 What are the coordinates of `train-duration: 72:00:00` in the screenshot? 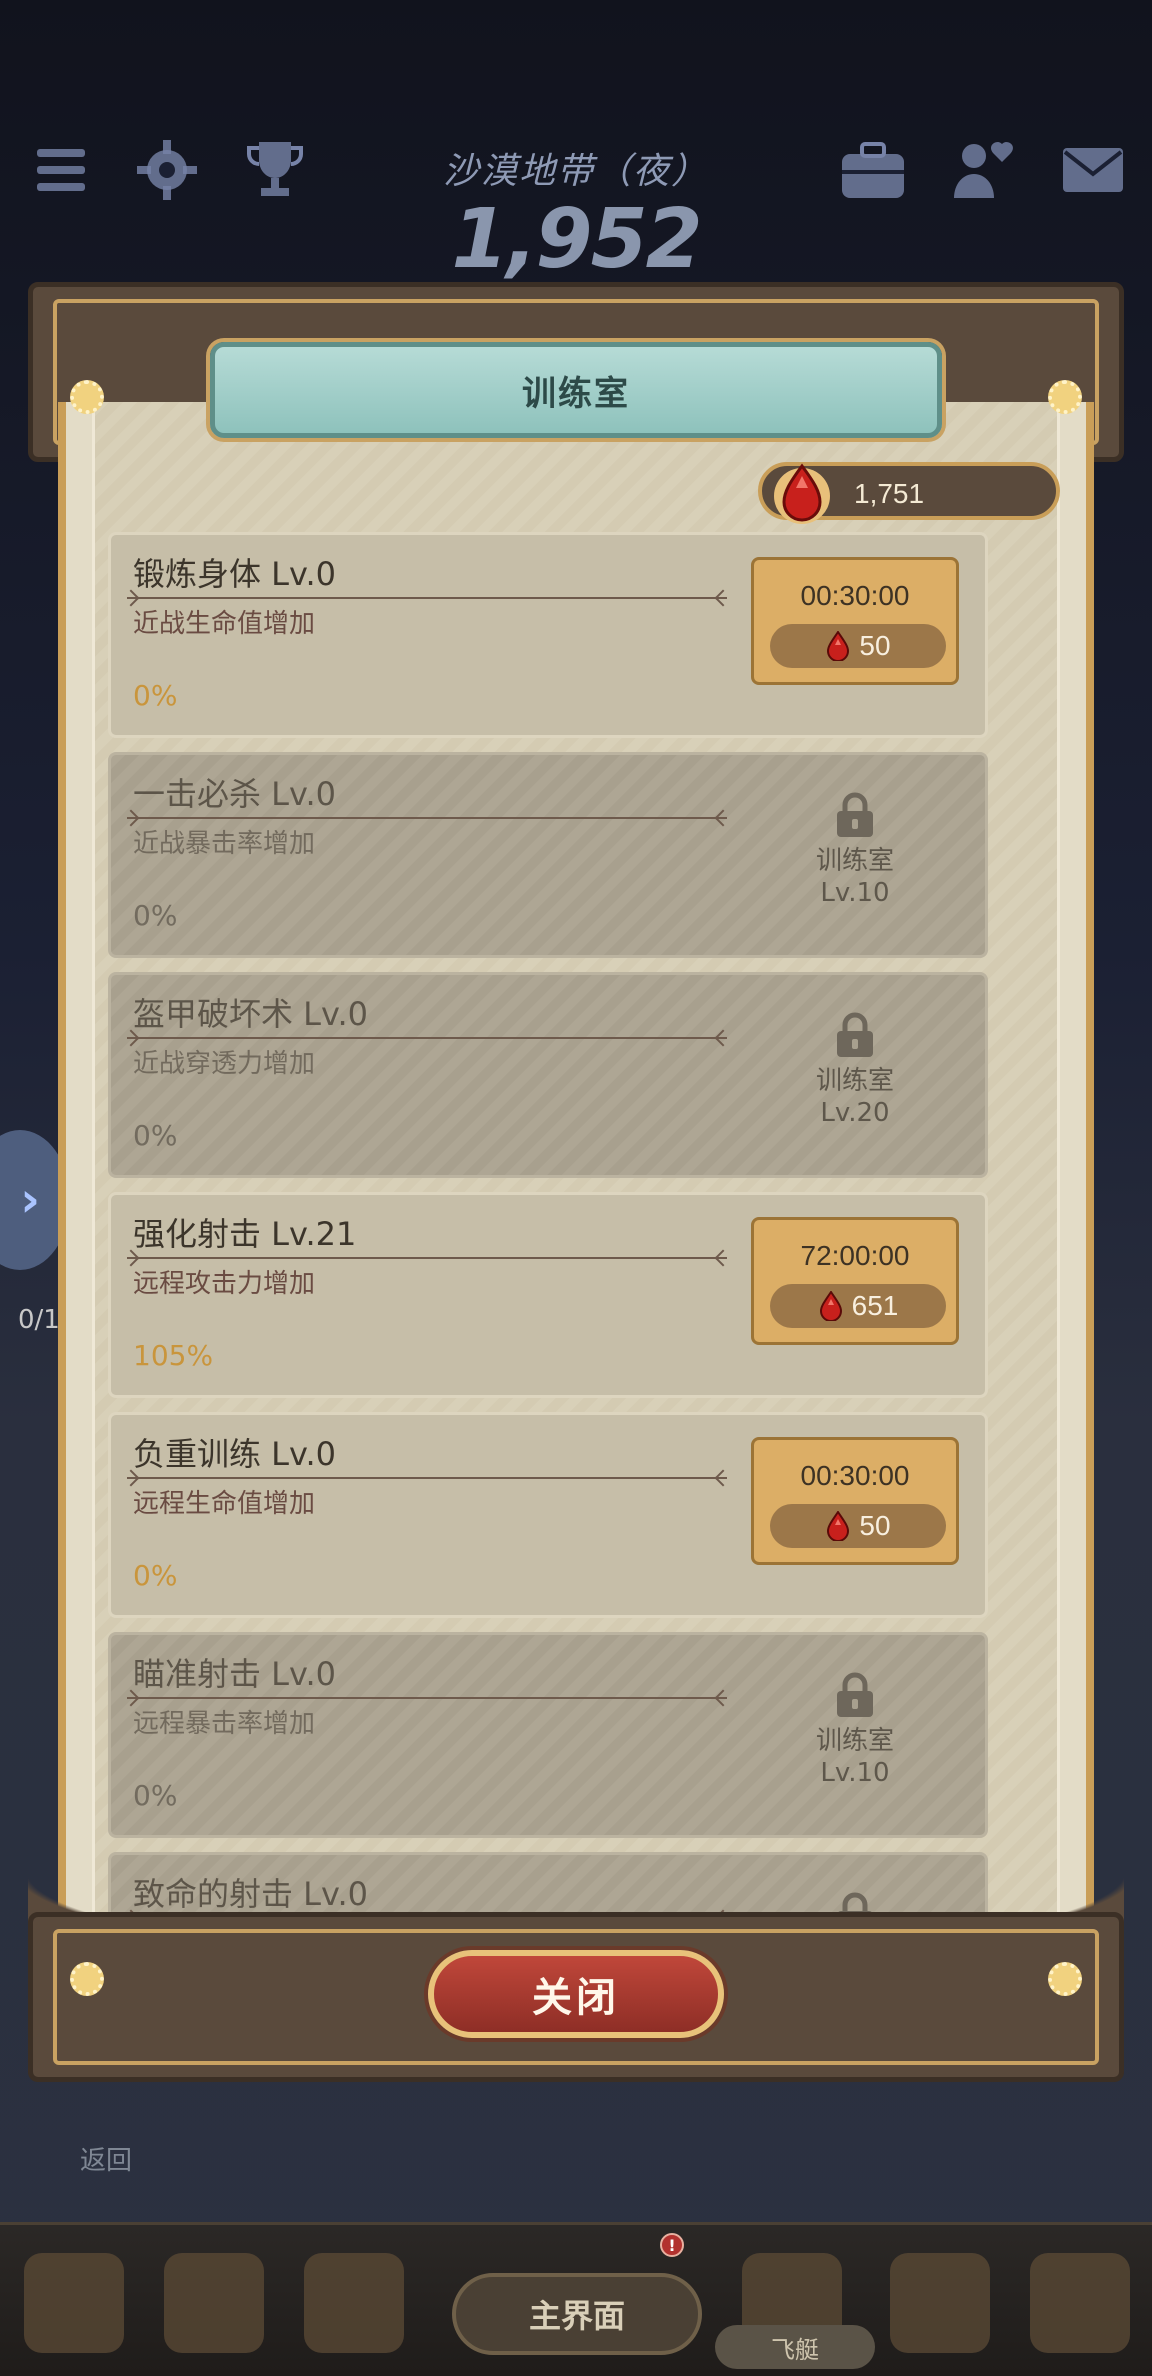 It's located at (855, 1255).